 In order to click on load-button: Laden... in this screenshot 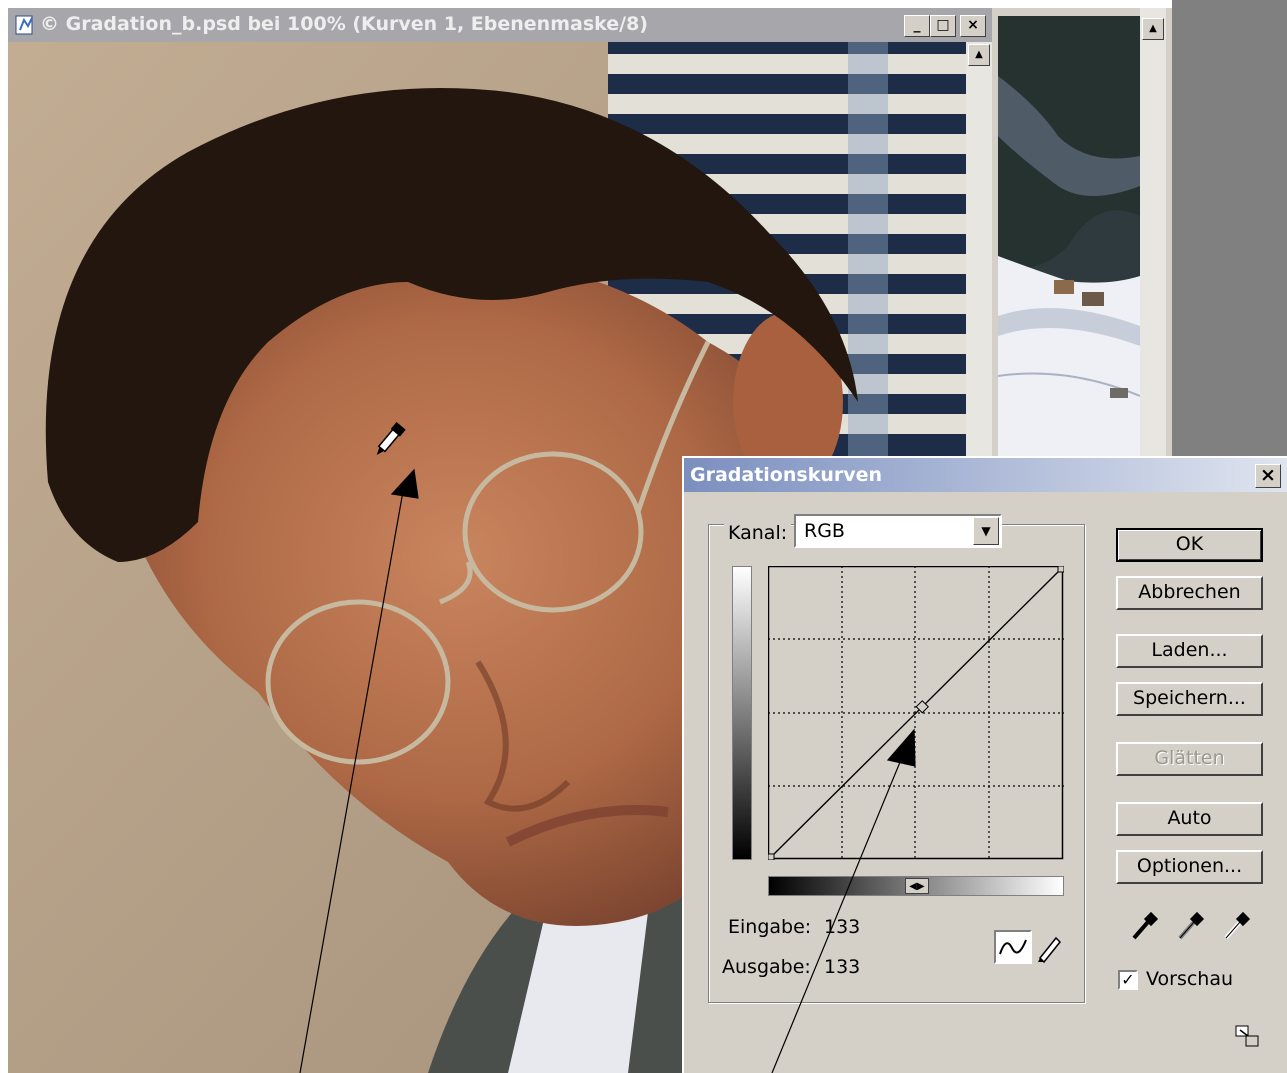, I will do `click(1189, 651)`.